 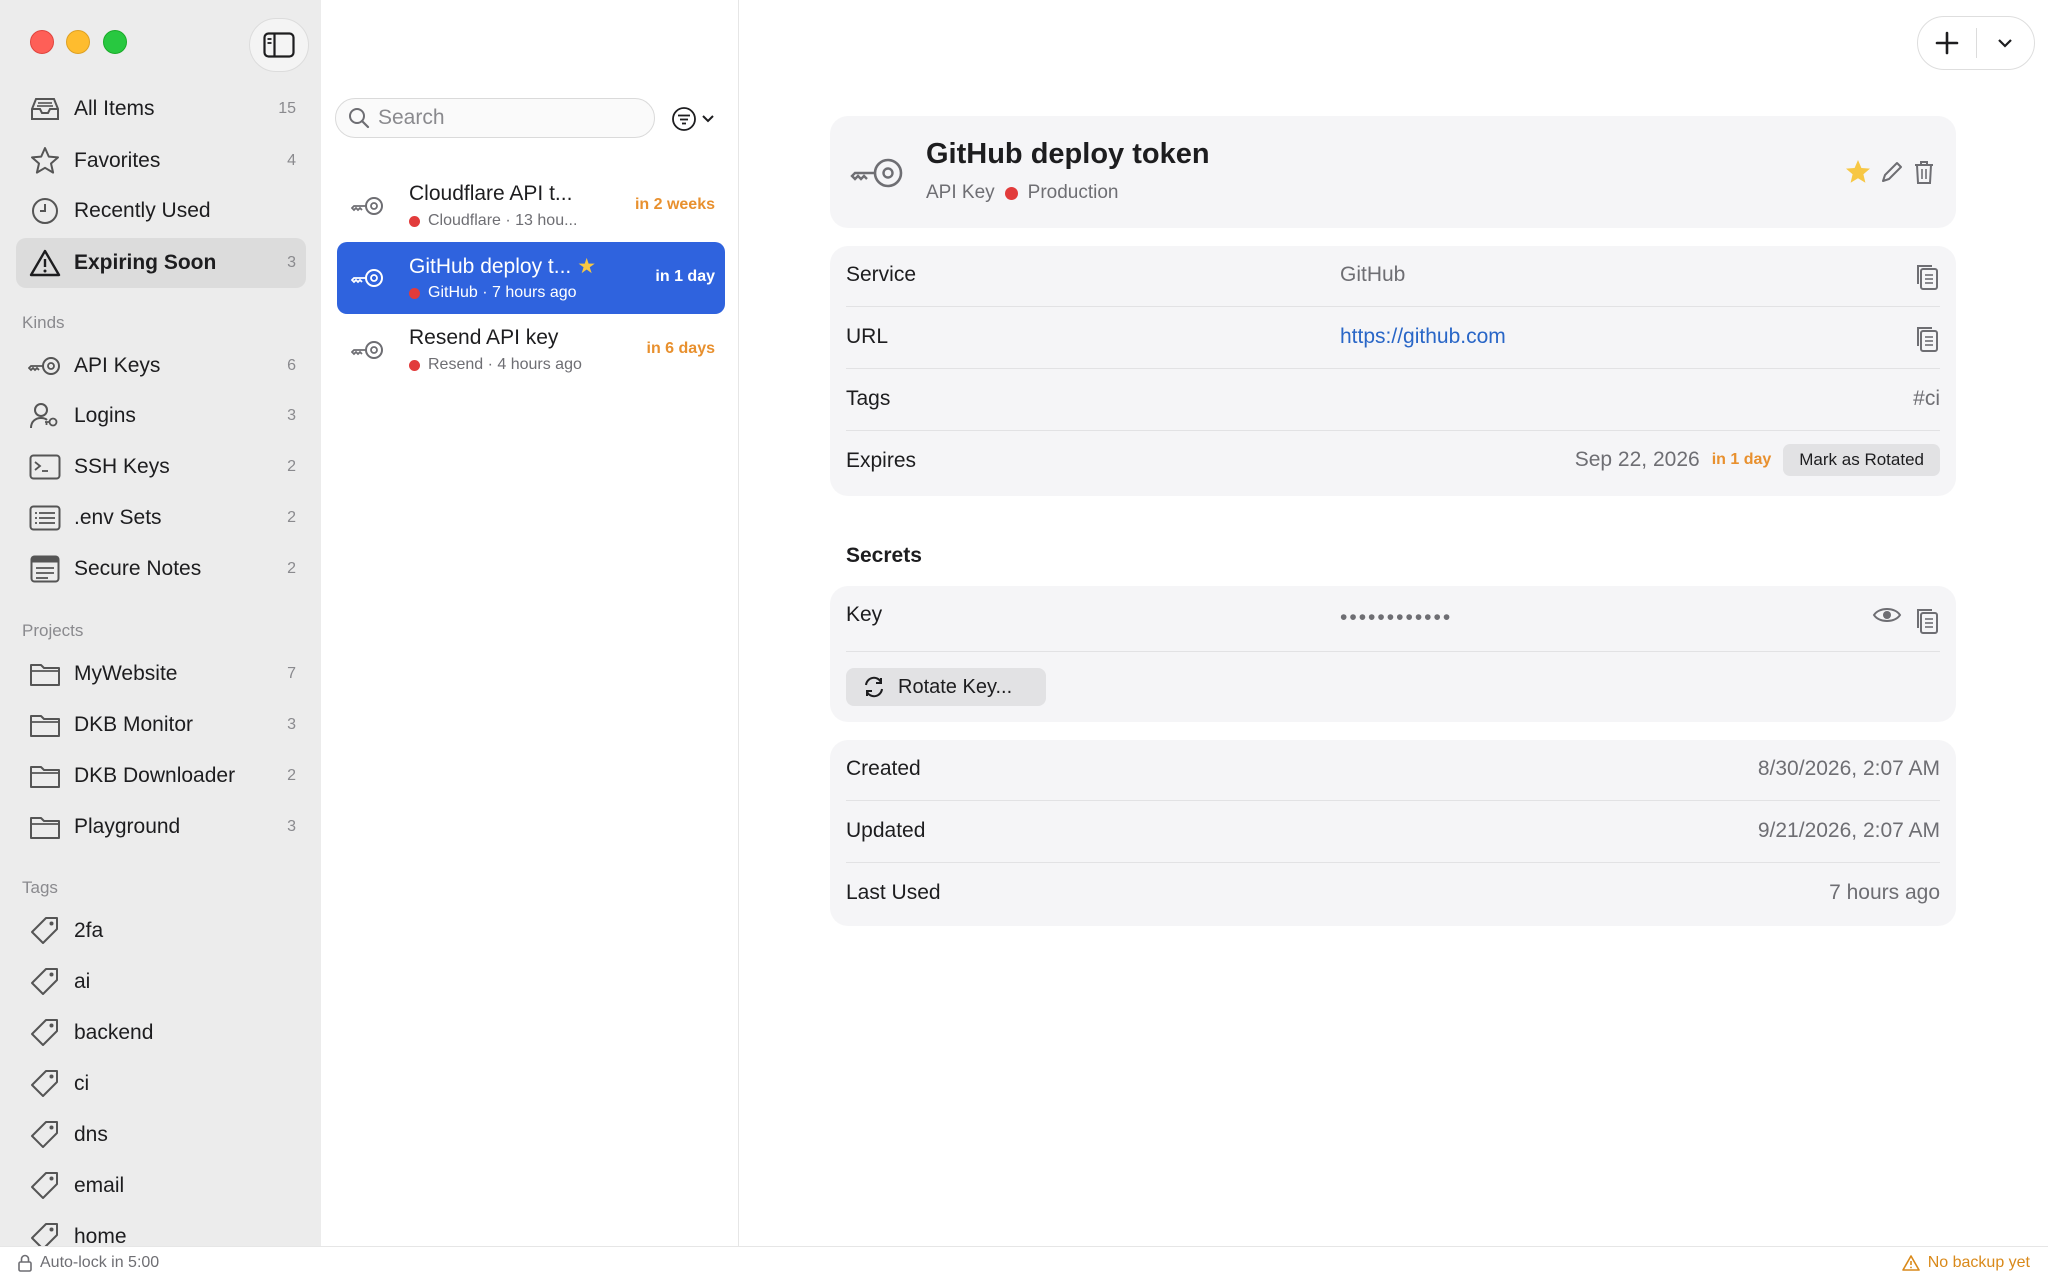 What do you see at coordinates (1423, 337) in the screenshot?
I see `url-link: https://github.com` at bounding box center [1423, 337].